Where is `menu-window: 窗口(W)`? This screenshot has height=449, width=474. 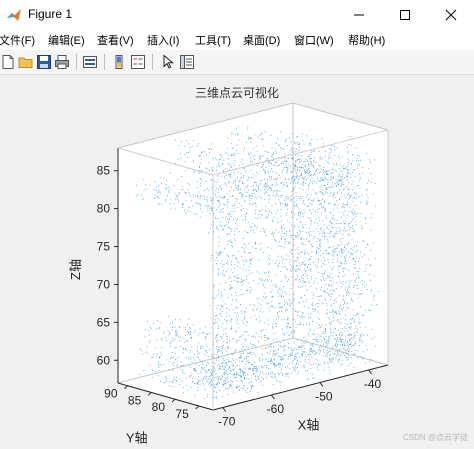
menu-window: 窗口(W) is located at coordinates (314, 40).